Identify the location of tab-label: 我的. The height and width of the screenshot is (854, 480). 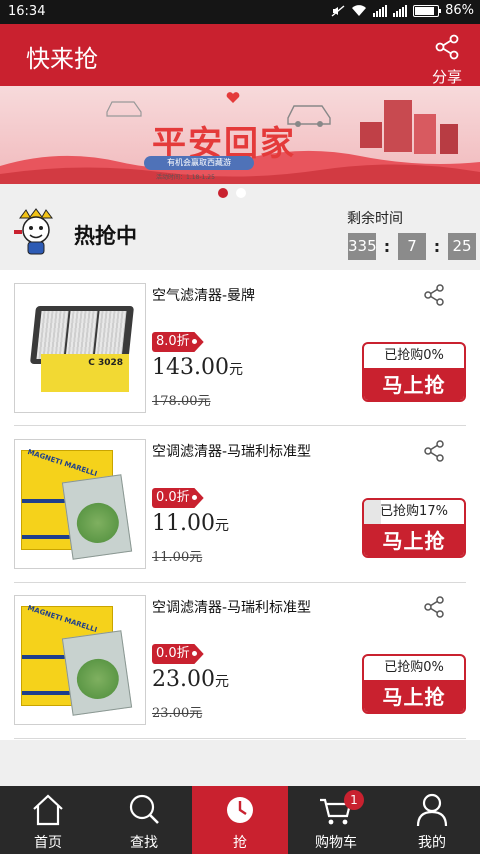
(432, 843).